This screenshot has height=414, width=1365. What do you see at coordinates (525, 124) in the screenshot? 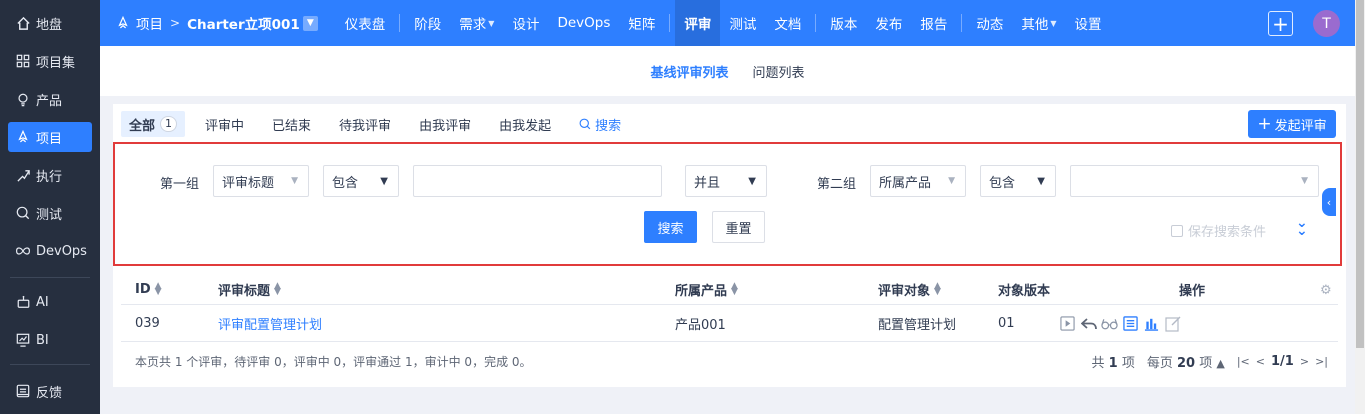
I see `tab-created-by-me: 由我发起` at bounding box center [525, 124].